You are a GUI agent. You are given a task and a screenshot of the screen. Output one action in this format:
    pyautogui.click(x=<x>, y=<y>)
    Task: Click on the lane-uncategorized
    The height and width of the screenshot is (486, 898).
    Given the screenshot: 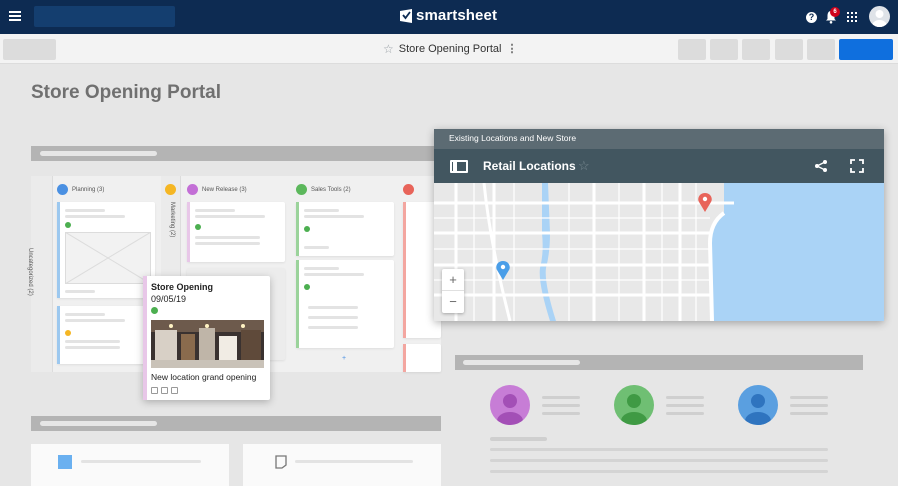 What is the action you would take?
    pyautogui.click(x=42, y=274)
    